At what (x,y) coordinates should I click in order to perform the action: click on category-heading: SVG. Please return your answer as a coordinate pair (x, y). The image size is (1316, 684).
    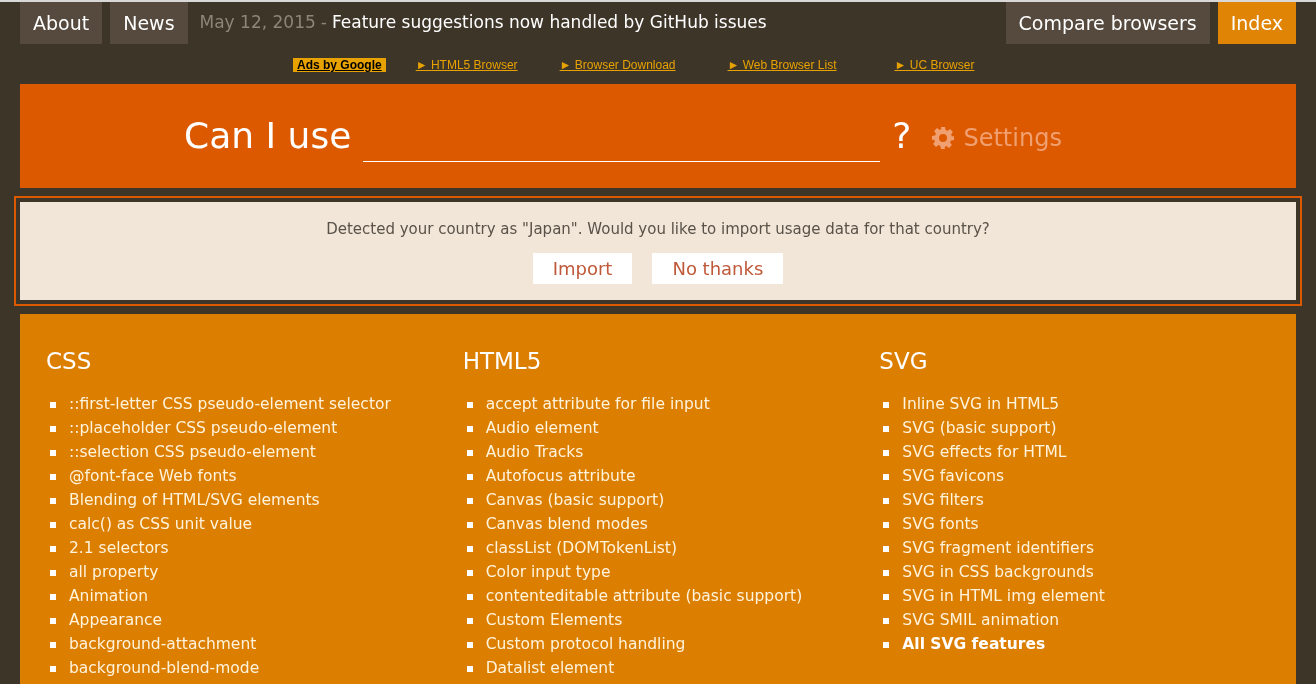
    Looking at the image, I should click on (904, 361).